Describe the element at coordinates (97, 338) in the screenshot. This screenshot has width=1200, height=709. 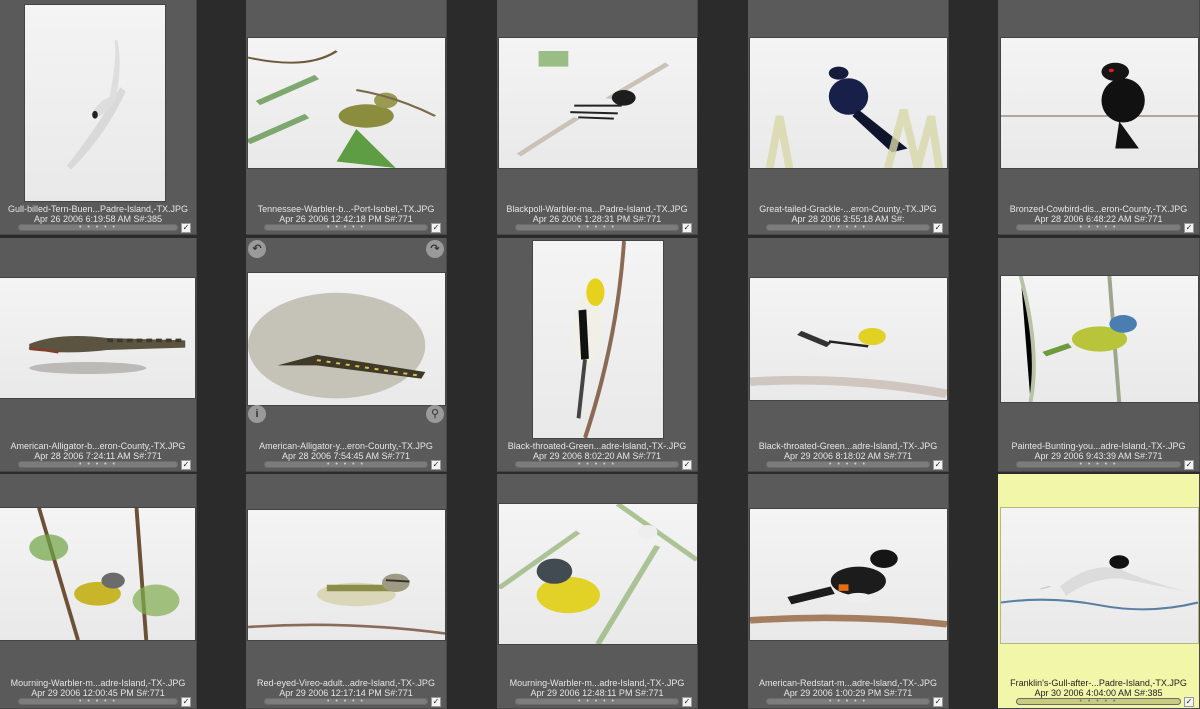
I see `thumbnail-image-alligator-in-water` at that location.